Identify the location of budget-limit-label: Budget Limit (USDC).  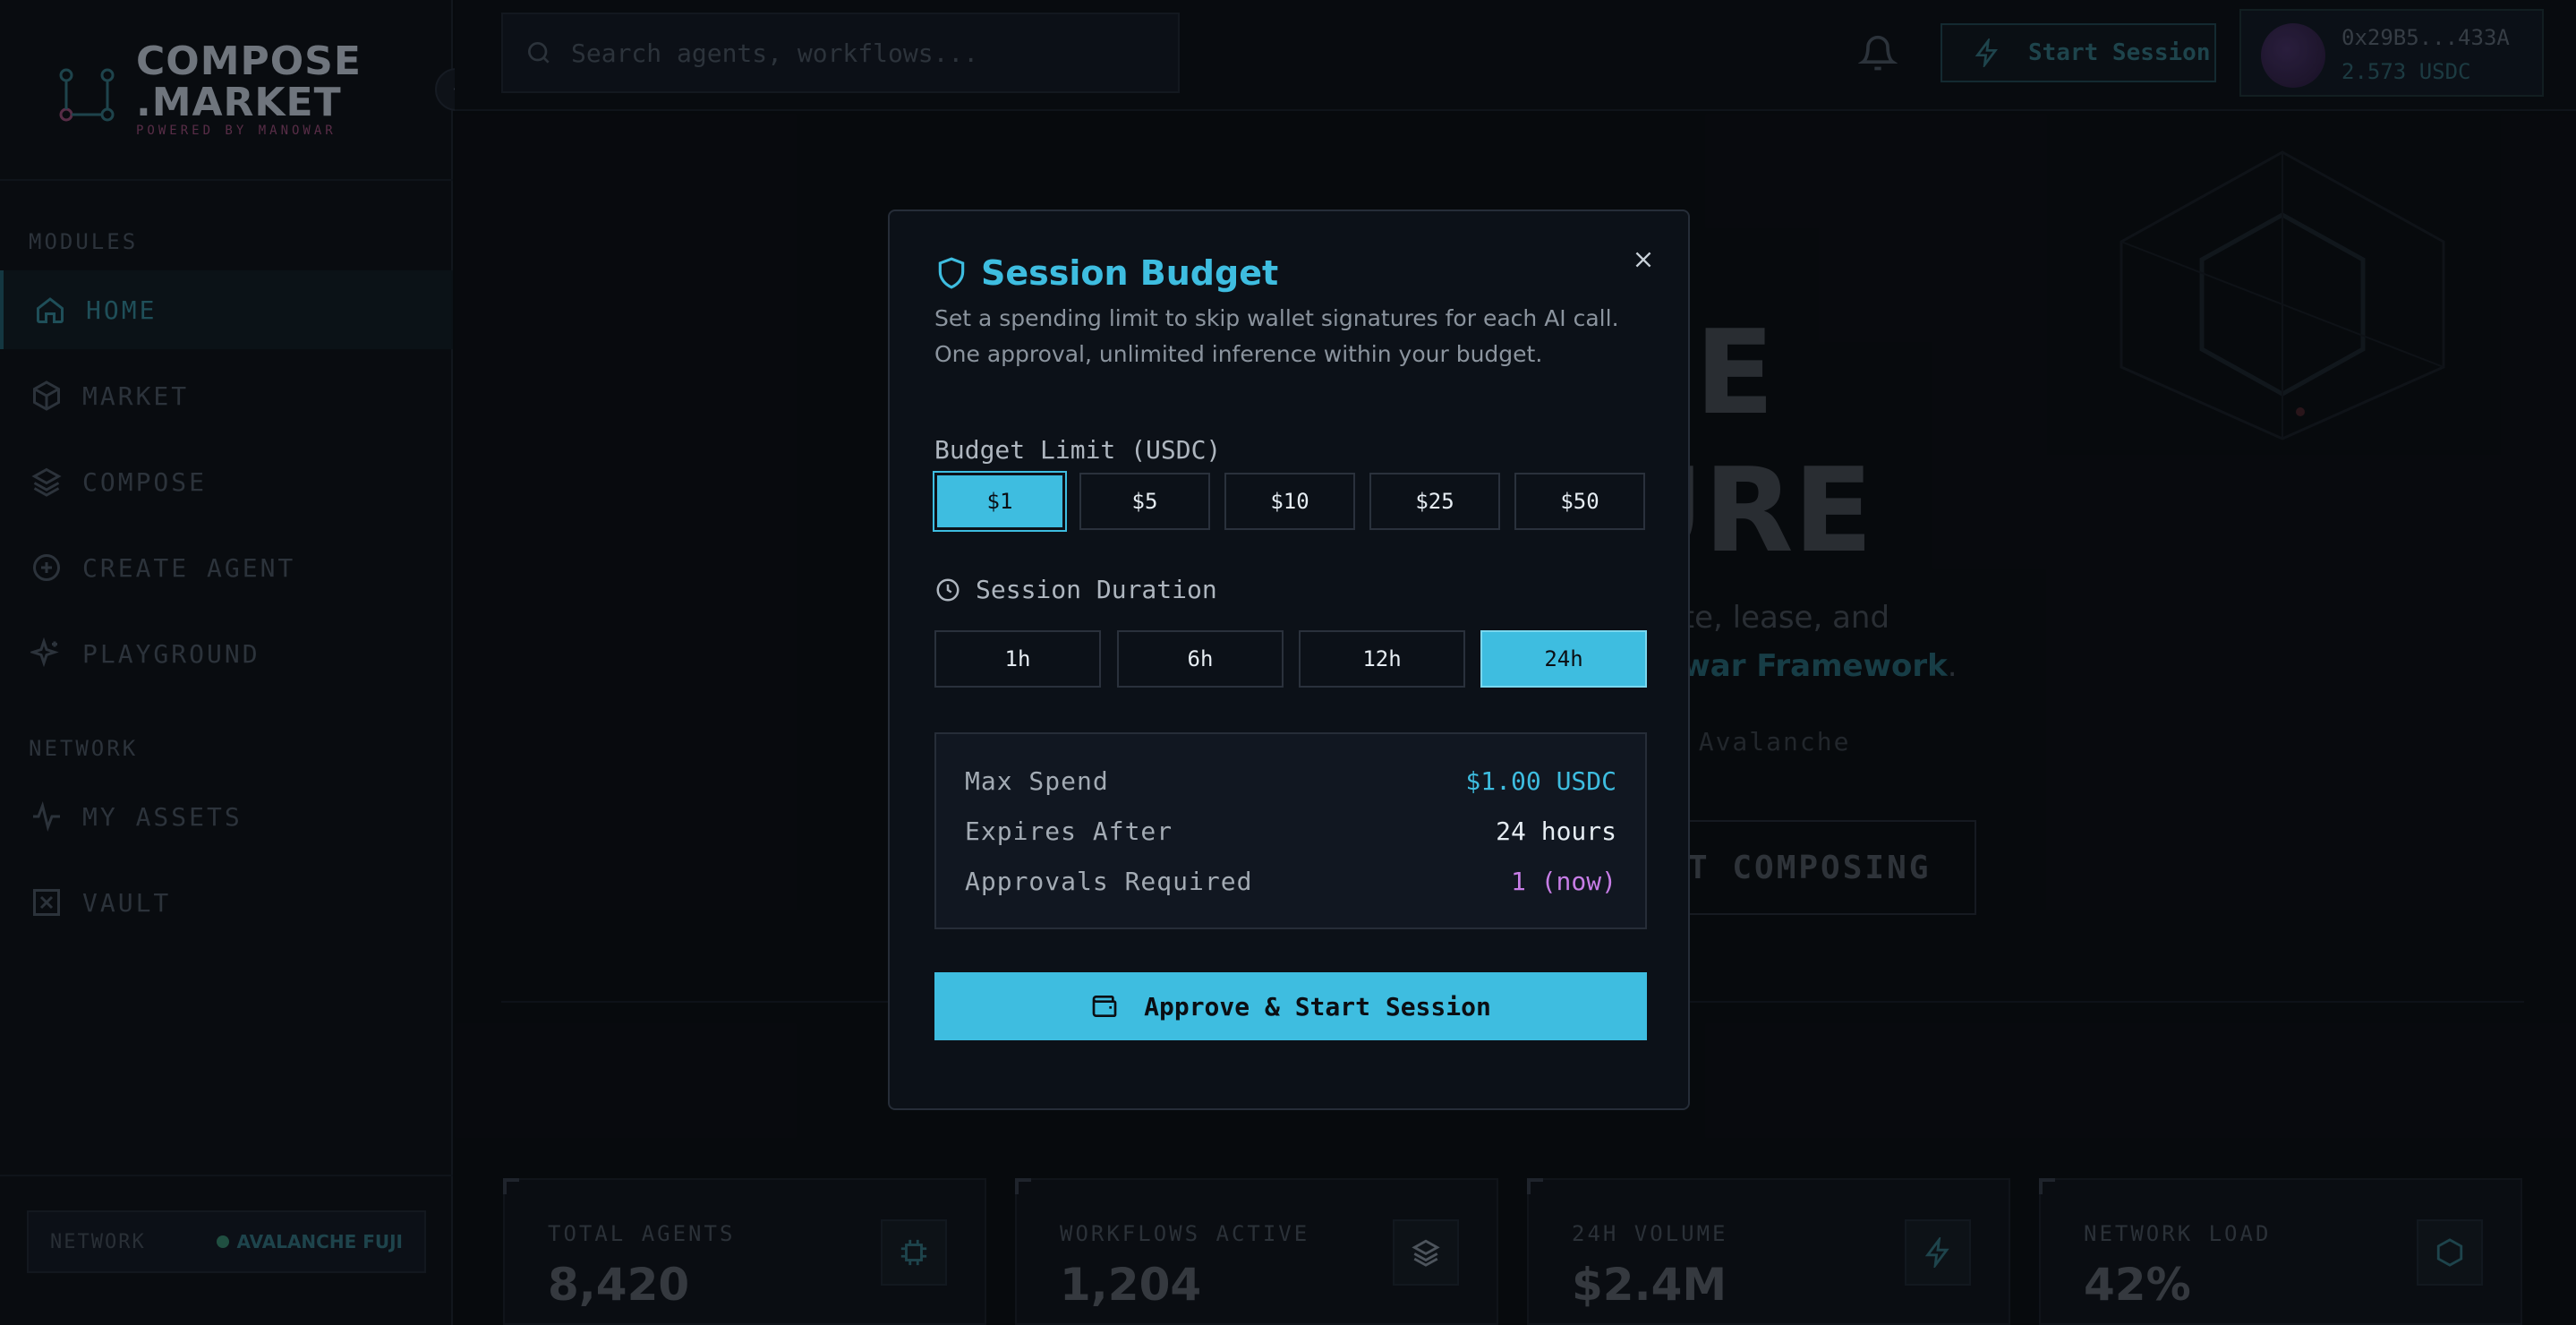
(1077, 450).